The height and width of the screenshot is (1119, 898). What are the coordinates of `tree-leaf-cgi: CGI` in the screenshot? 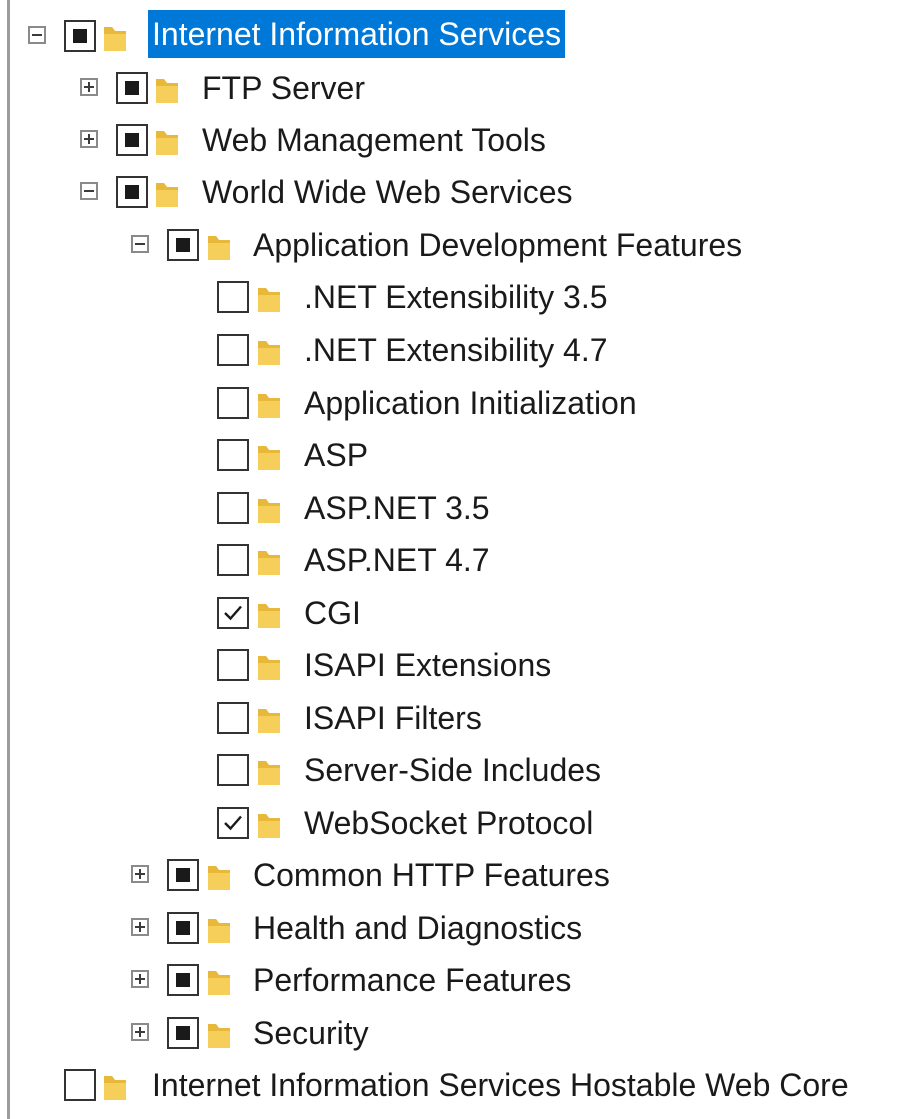 It's located at (449, 613).